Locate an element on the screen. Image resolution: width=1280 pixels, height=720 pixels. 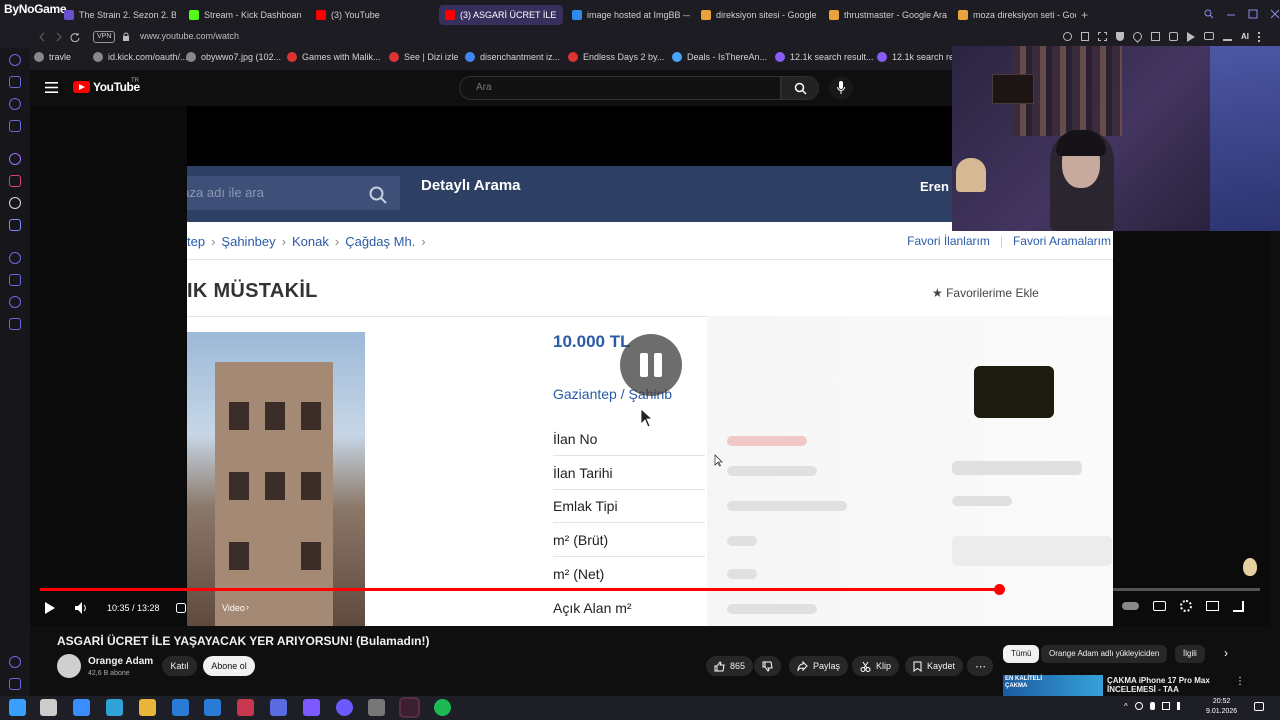
windows-start-icon is located at coordinates (17, 707).